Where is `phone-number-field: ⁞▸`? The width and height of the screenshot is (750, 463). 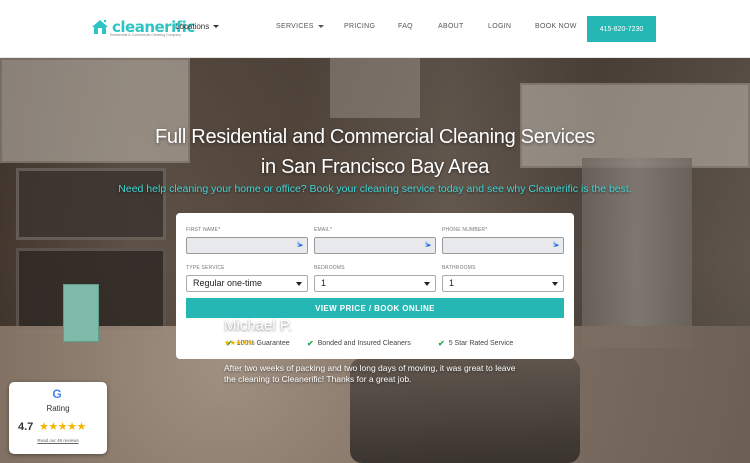
phone-number-field: ⁞▸ is located at coordinates (503, 245).